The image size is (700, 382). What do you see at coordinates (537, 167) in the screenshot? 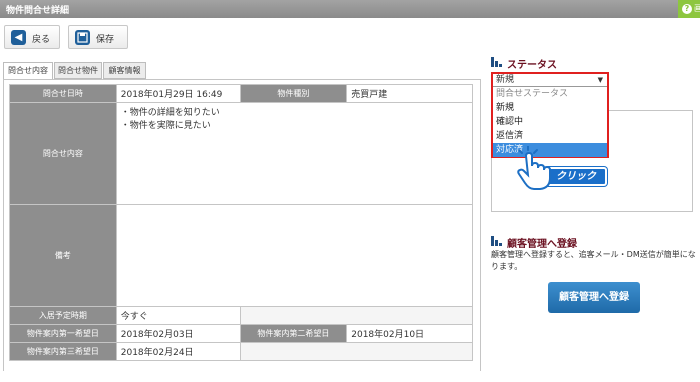
I see `pointer-hand-icon` at bounding box center [537, 167].